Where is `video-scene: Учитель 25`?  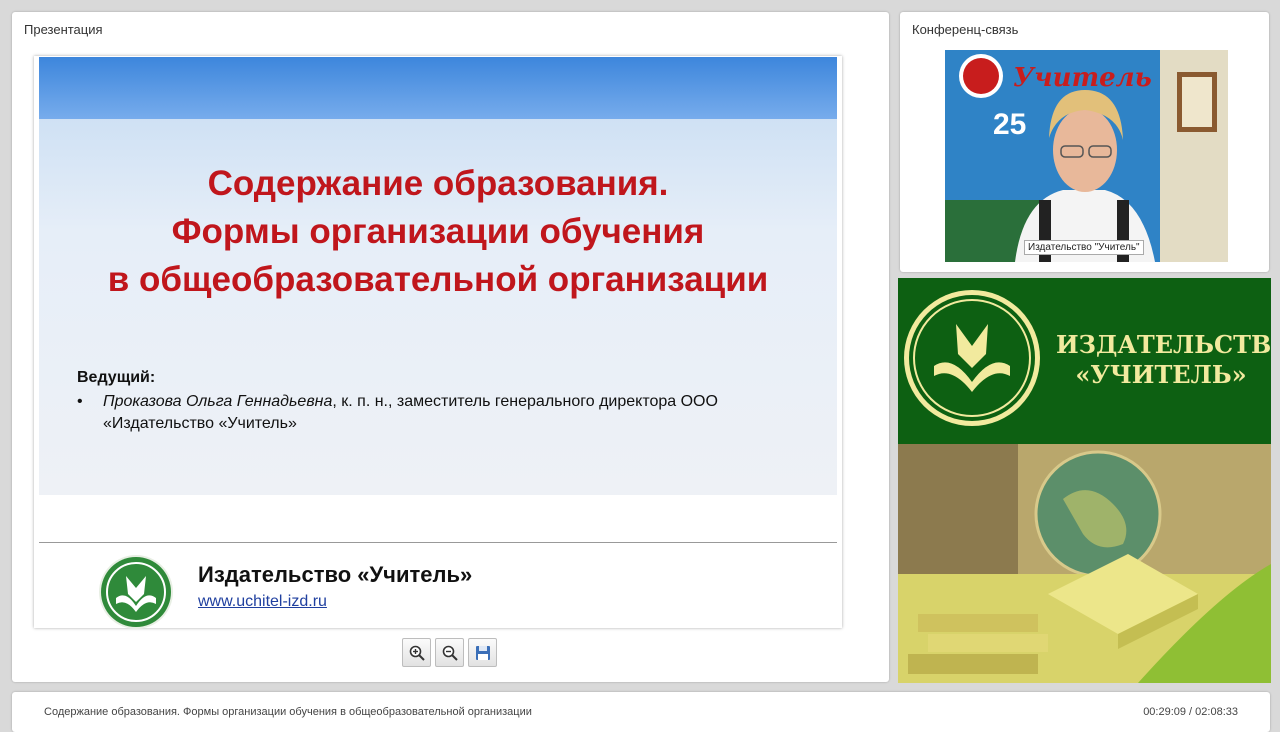
video-scene: Учитель 25 is located at coordinates (1086, 156).